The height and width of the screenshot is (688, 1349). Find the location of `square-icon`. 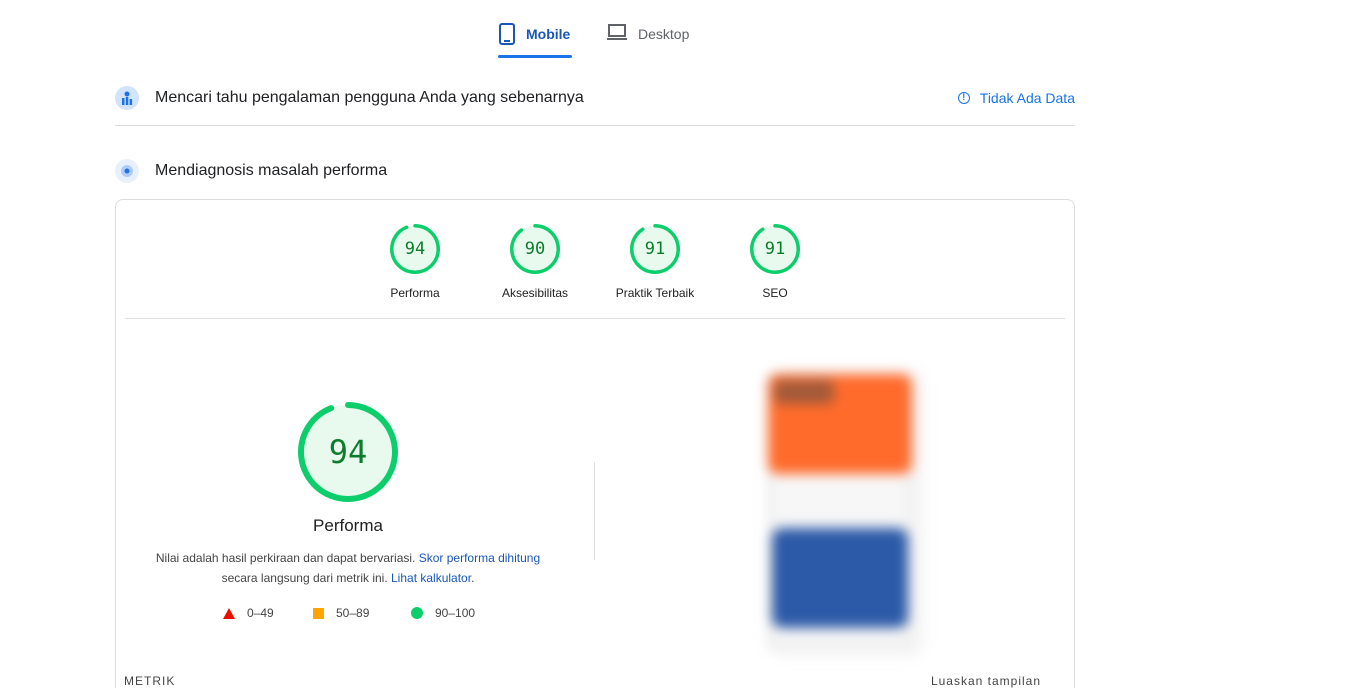

square-icon is located at coordinates (318, 613).